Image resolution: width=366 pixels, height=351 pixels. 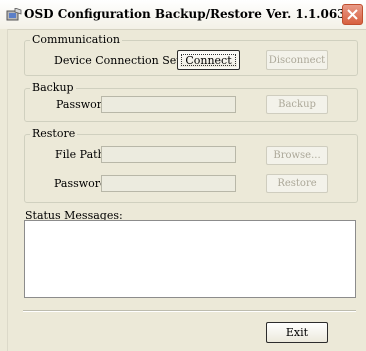 I want to click on focus-ring, so click(x=208, y=60).